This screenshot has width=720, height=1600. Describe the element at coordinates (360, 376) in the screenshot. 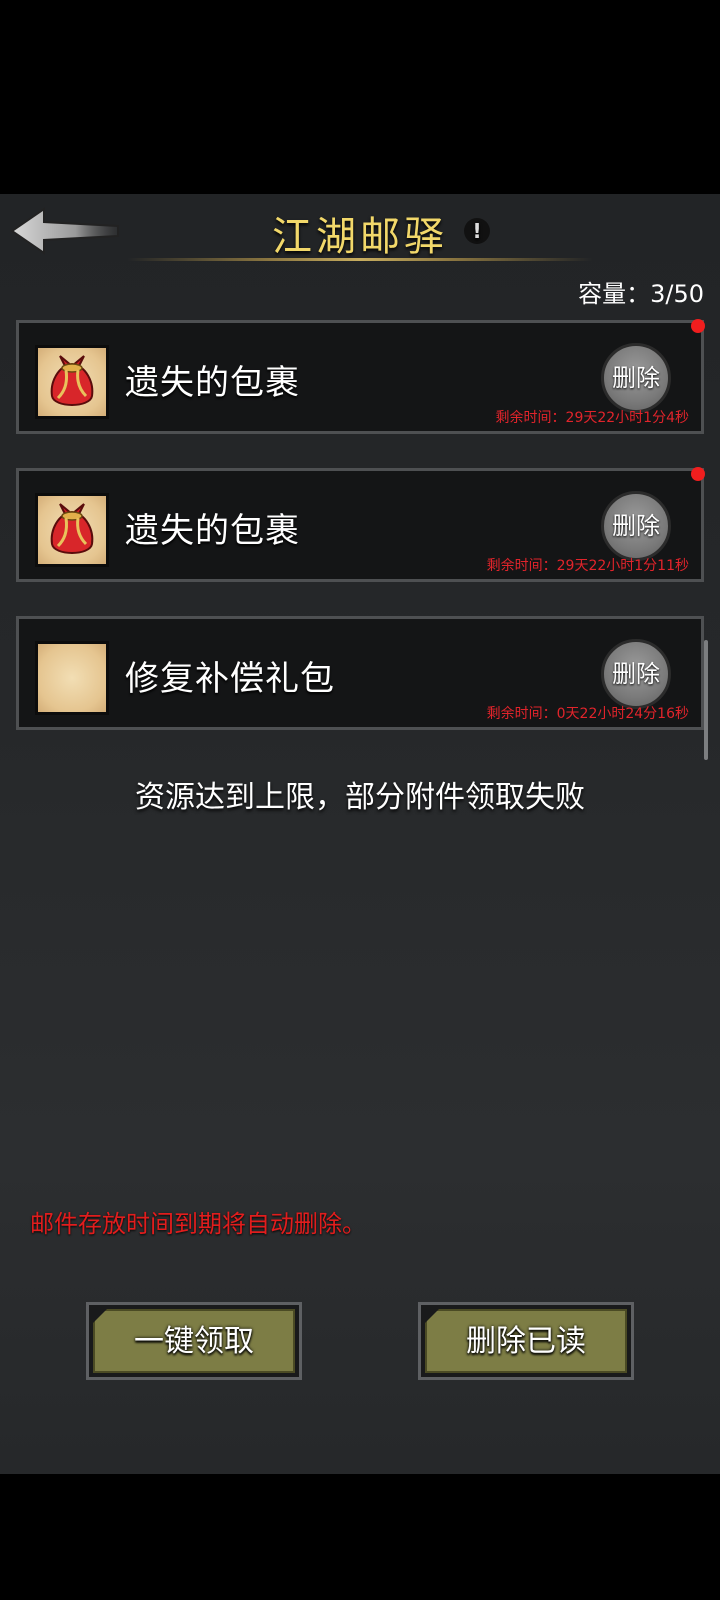

I see `mail-item: 遗失的包裹 删除 剩余时间：29天22小时1分4秒` at that location.